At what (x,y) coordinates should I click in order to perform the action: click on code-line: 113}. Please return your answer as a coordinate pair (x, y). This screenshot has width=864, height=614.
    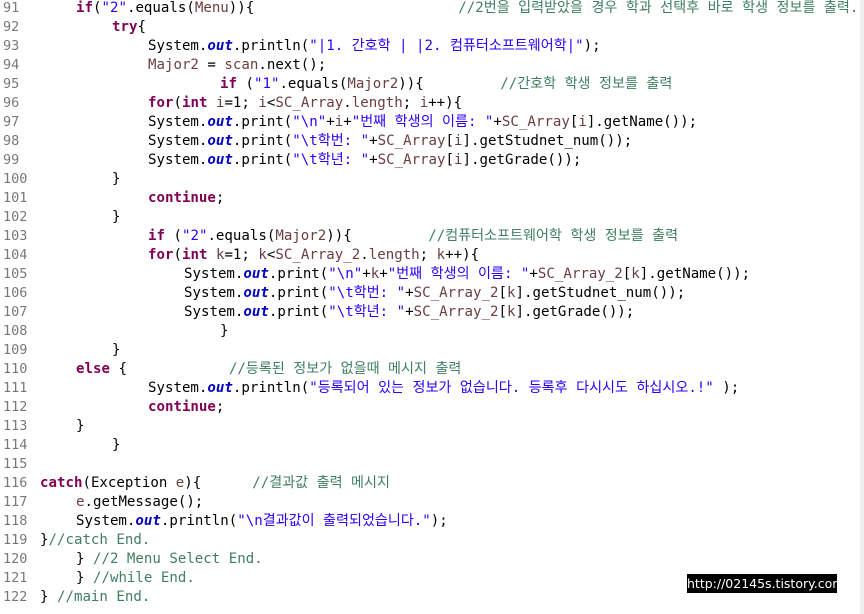
    Looking at the image, I should click on (430, 426).